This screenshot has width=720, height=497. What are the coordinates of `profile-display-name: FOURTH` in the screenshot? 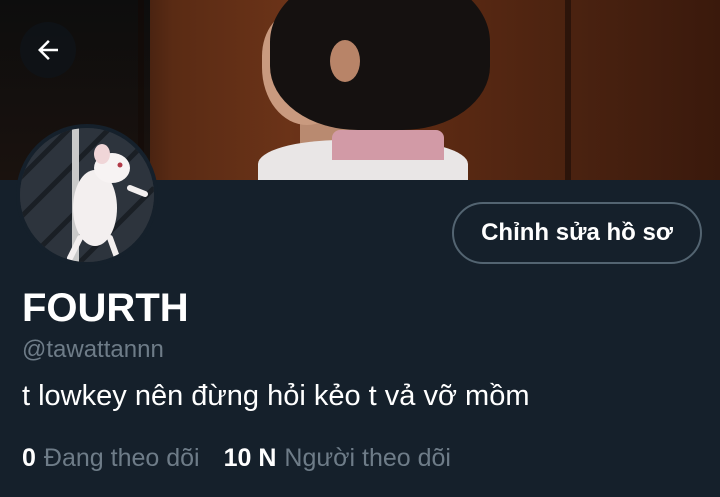 It's located at (105, 308).